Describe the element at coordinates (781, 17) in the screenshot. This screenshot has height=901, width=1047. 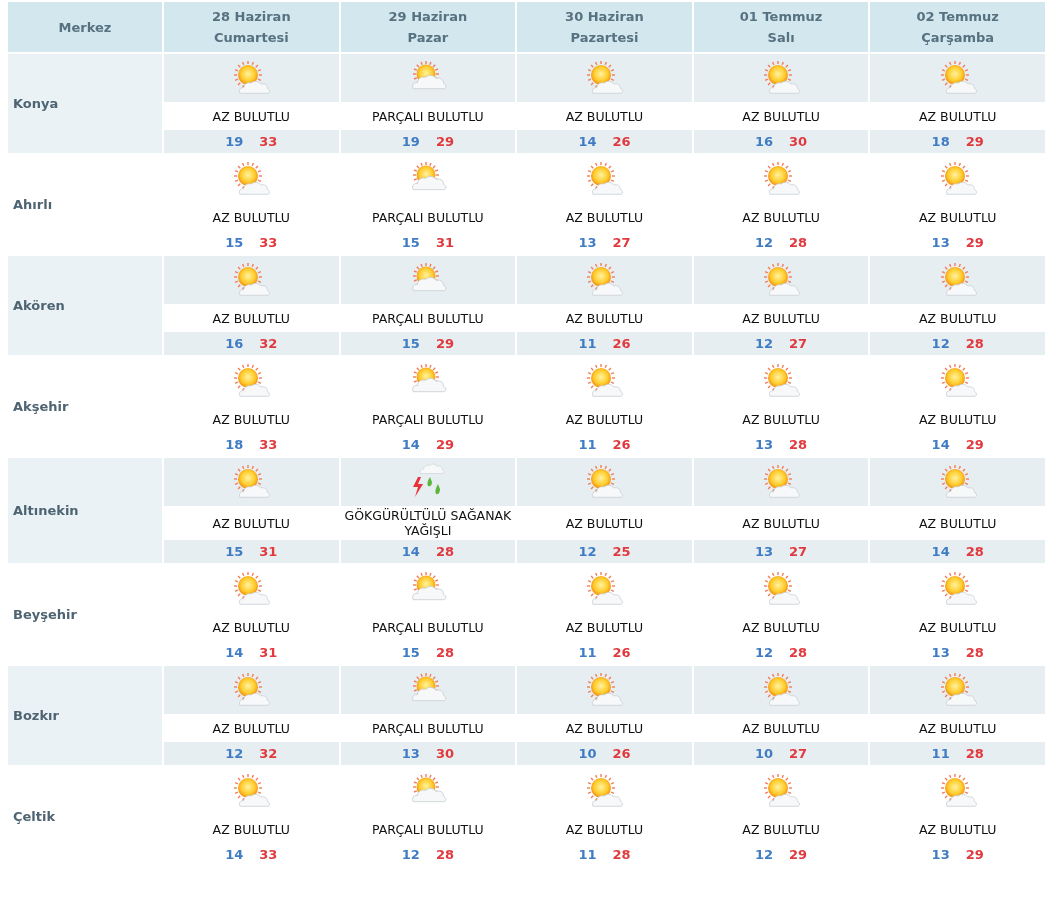
I see `column-header: 01 Temmuz` at that location.